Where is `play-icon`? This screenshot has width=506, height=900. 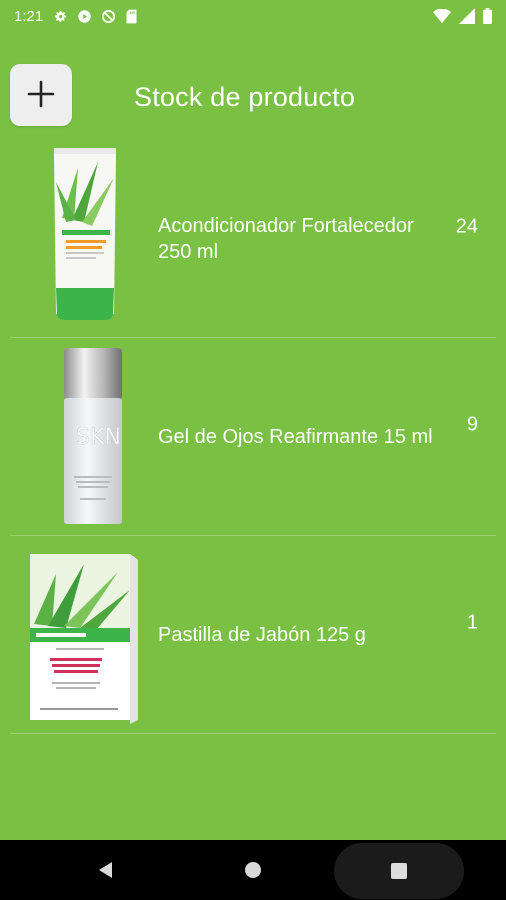
play-icon is located at coordinates (84, 16).